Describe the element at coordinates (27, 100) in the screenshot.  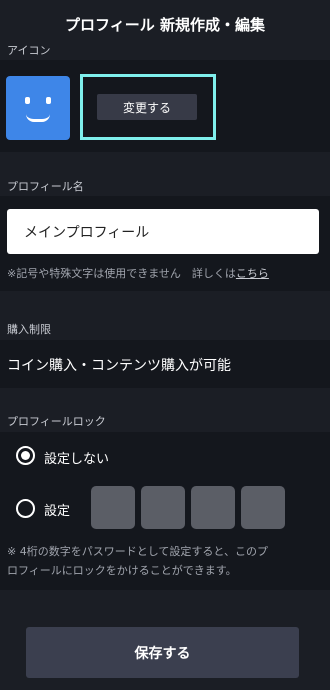
I see `avatar-left-eye` at that location.